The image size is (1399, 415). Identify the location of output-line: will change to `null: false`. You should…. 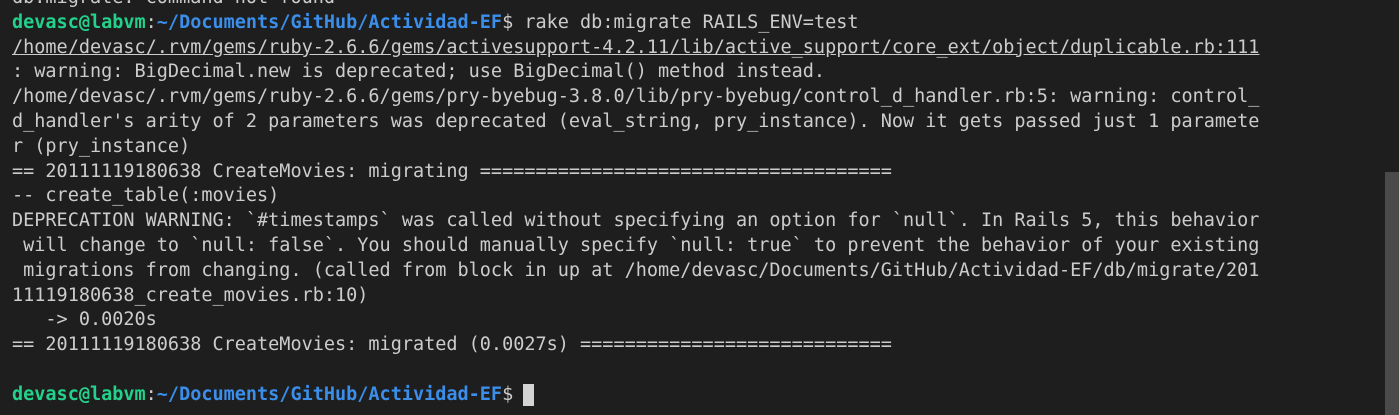
(636, 245).